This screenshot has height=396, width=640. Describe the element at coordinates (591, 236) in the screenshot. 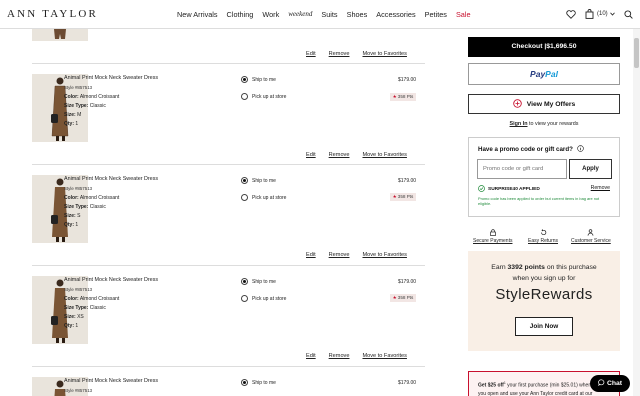

I see `customer-service: Customer Service` at that location.